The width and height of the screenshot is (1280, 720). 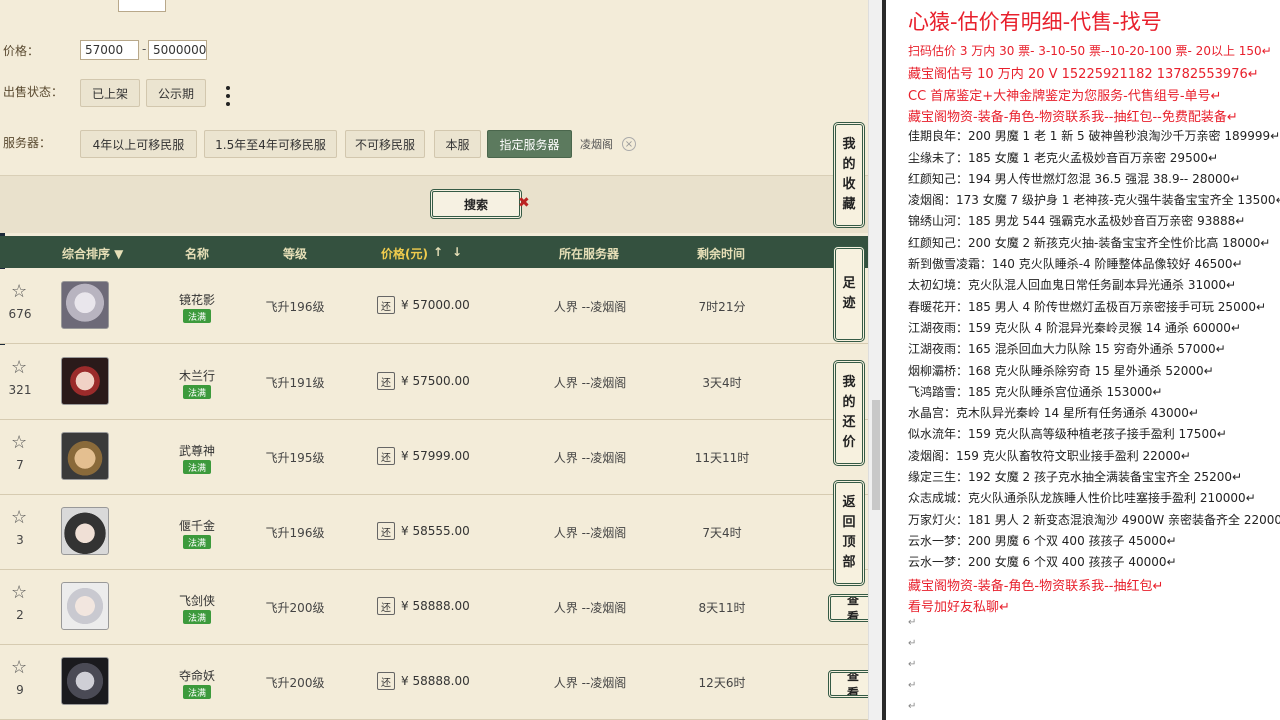 What do you see at coordinates (270, 144) in the screenshot?
I see `server-1p5yr-button: 1.5年至4年可移民服` at bounding box center [270, 144].